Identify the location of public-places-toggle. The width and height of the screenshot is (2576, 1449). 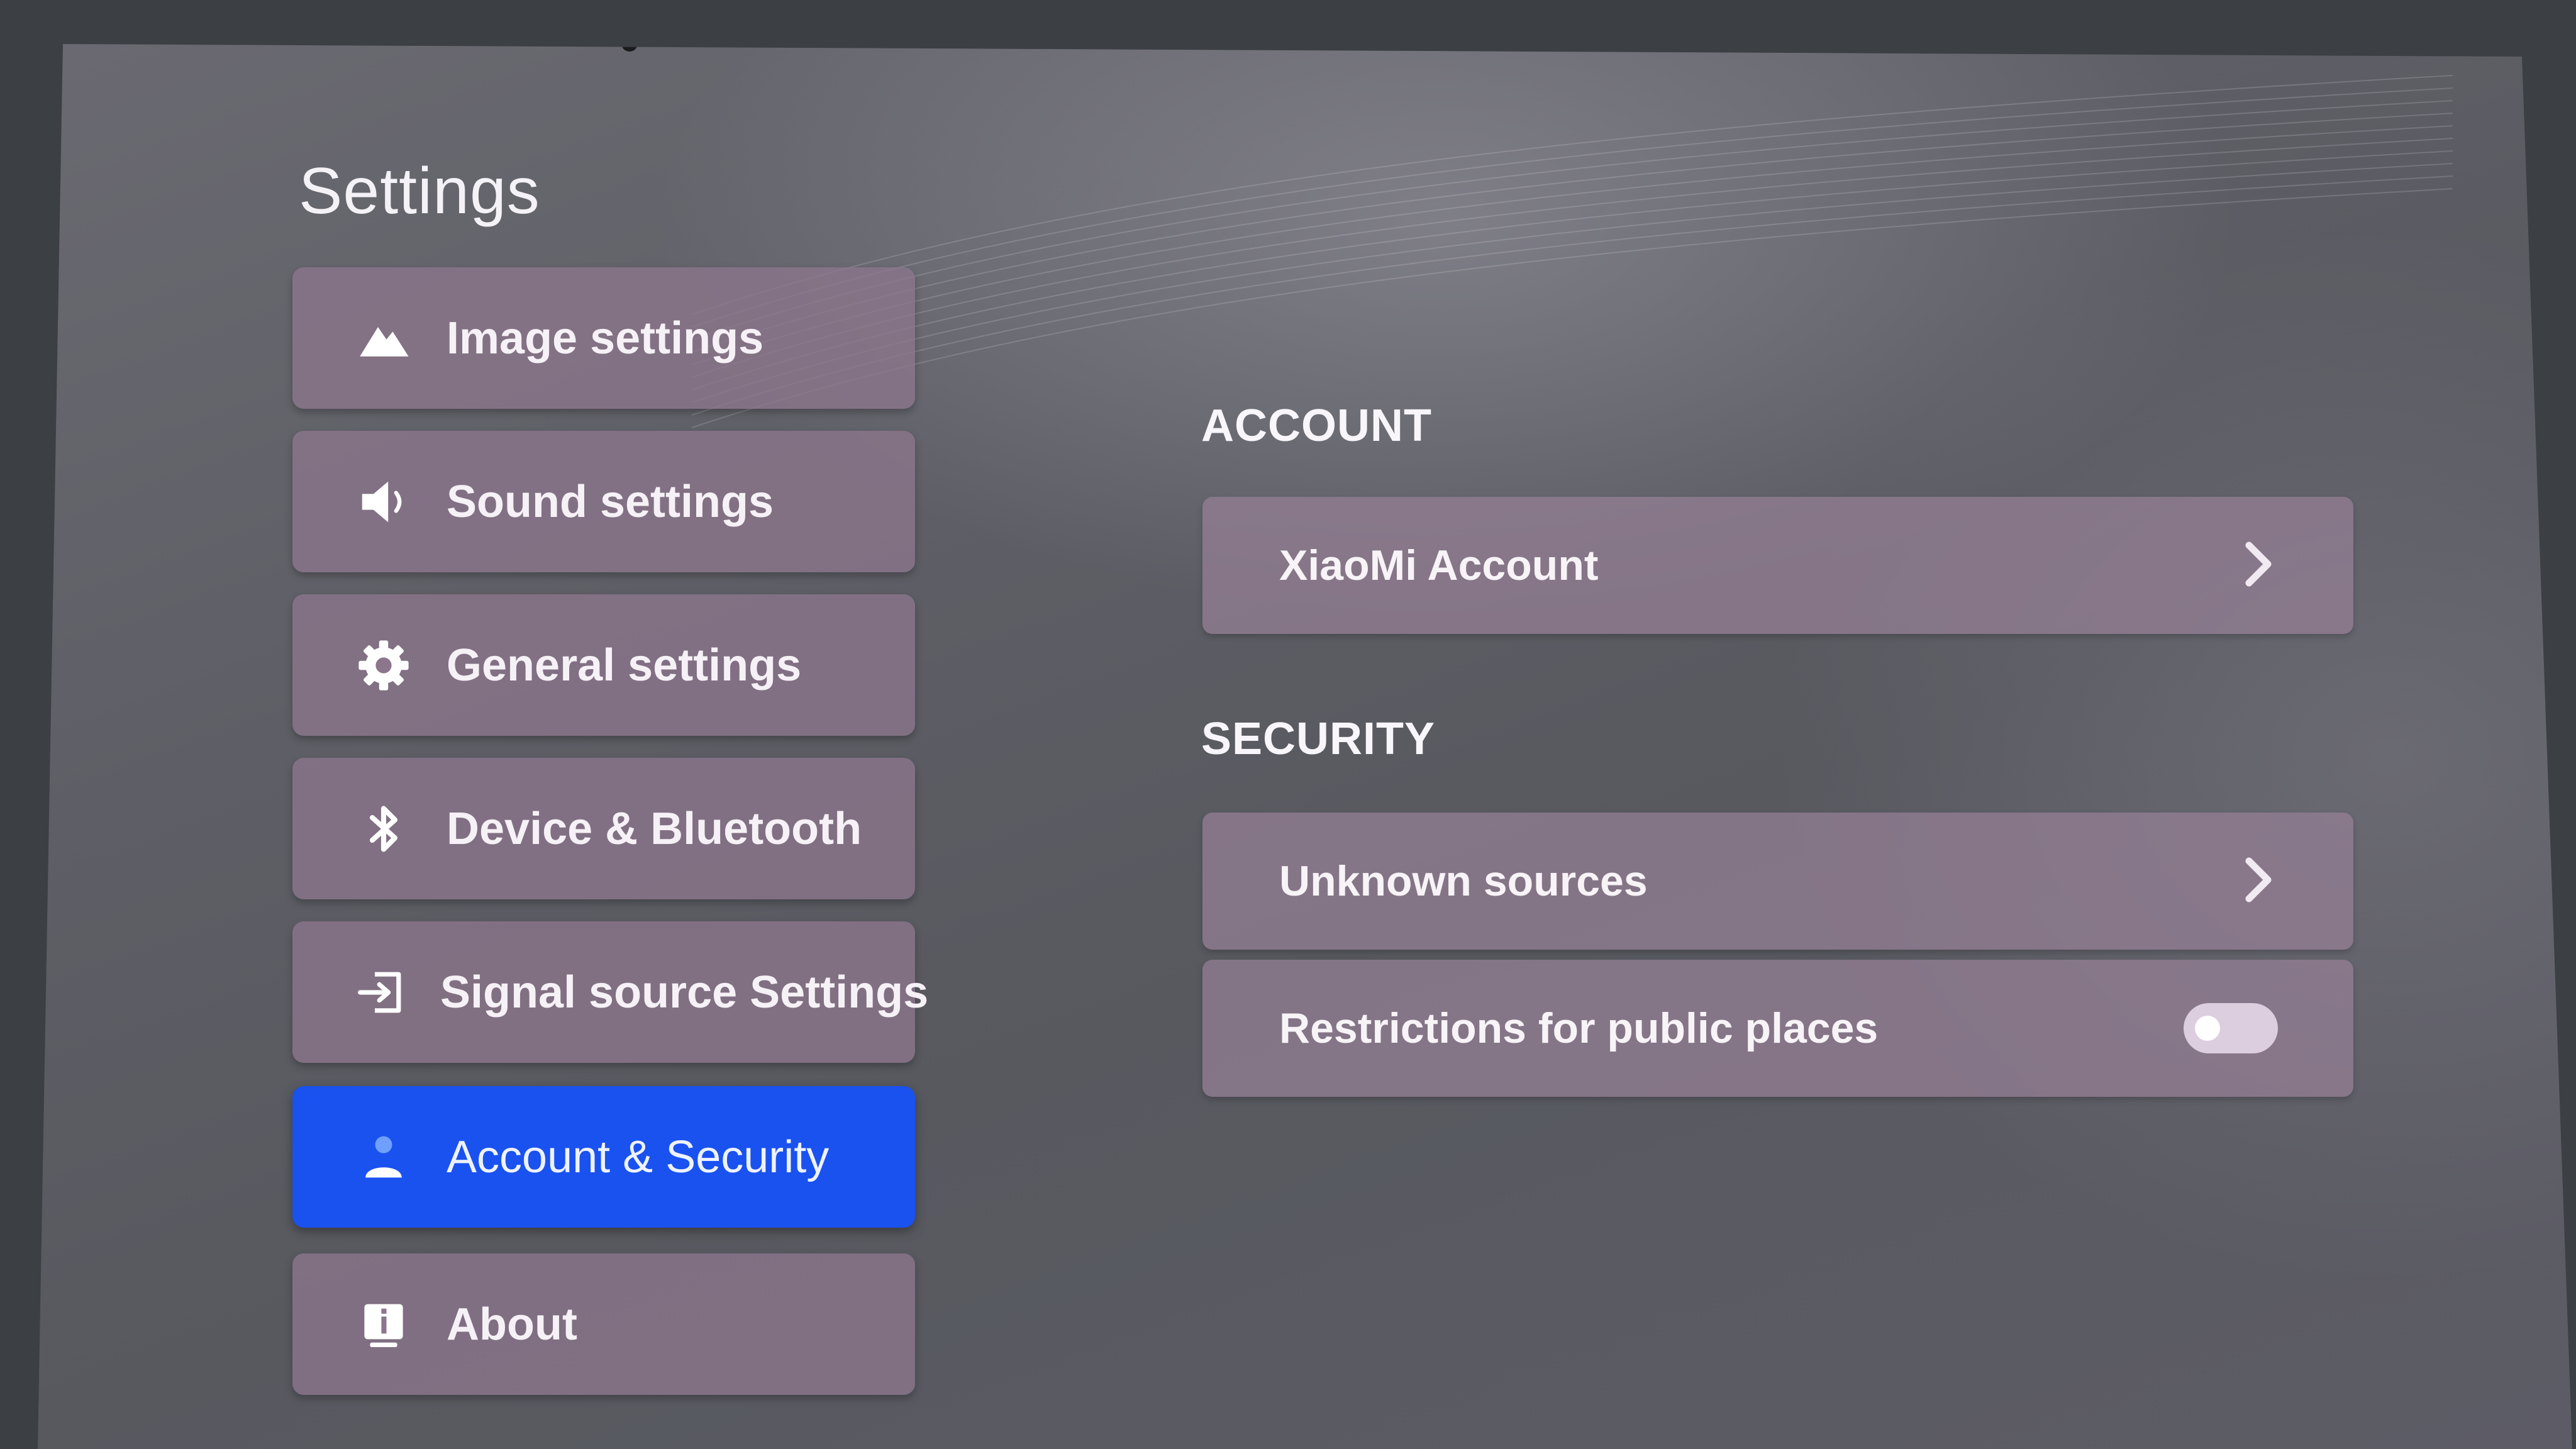
(2231, 1028).